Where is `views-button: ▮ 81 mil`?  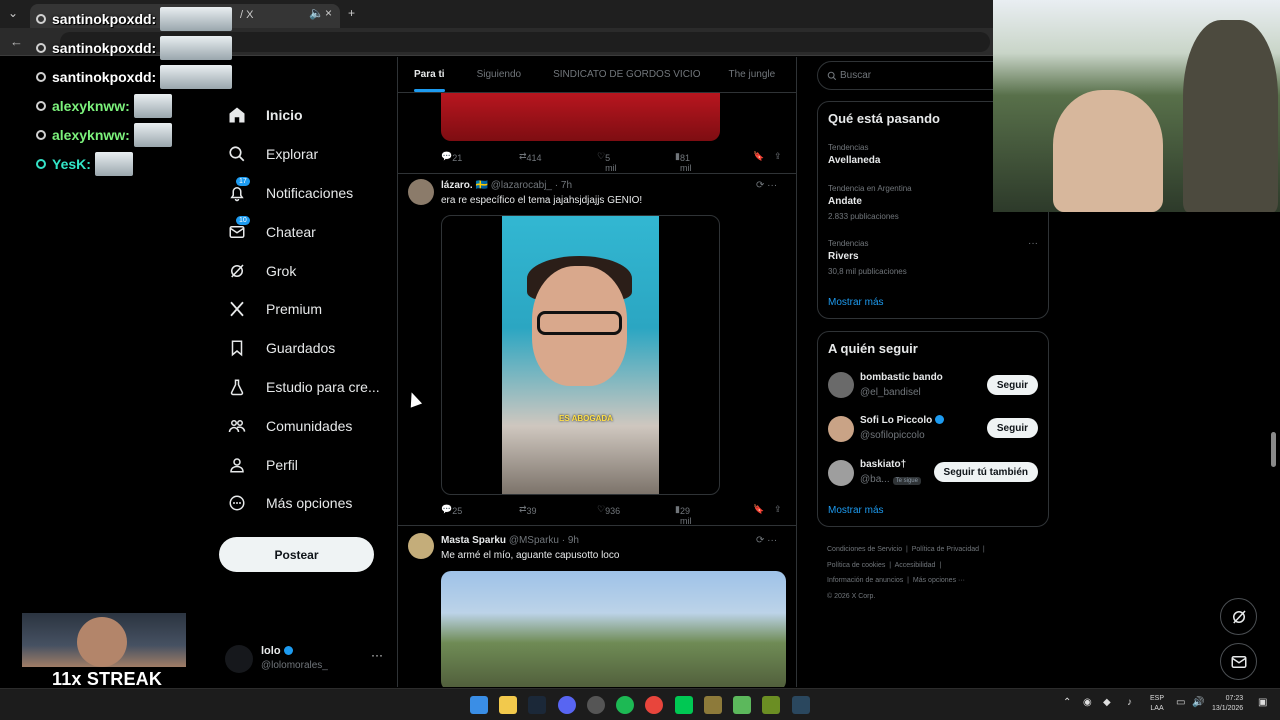
views-button: ▮ 81 mil is located at coordinates (683, 162).